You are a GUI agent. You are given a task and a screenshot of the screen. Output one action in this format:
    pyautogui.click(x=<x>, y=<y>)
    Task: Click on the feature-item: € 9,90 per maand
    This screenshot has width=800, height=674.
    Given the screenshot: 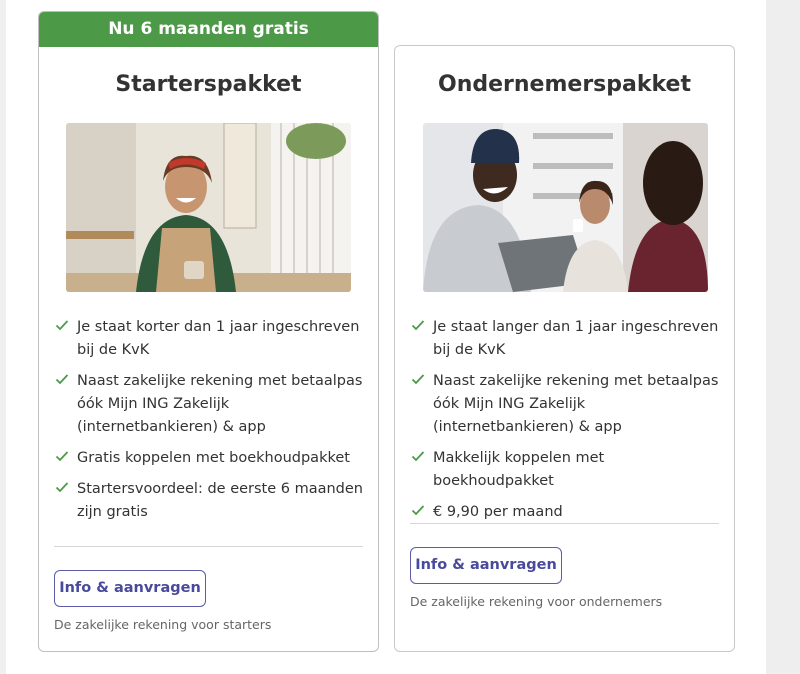 What is the action you would take?
    pyautogui.click(x=564, y=512)
    